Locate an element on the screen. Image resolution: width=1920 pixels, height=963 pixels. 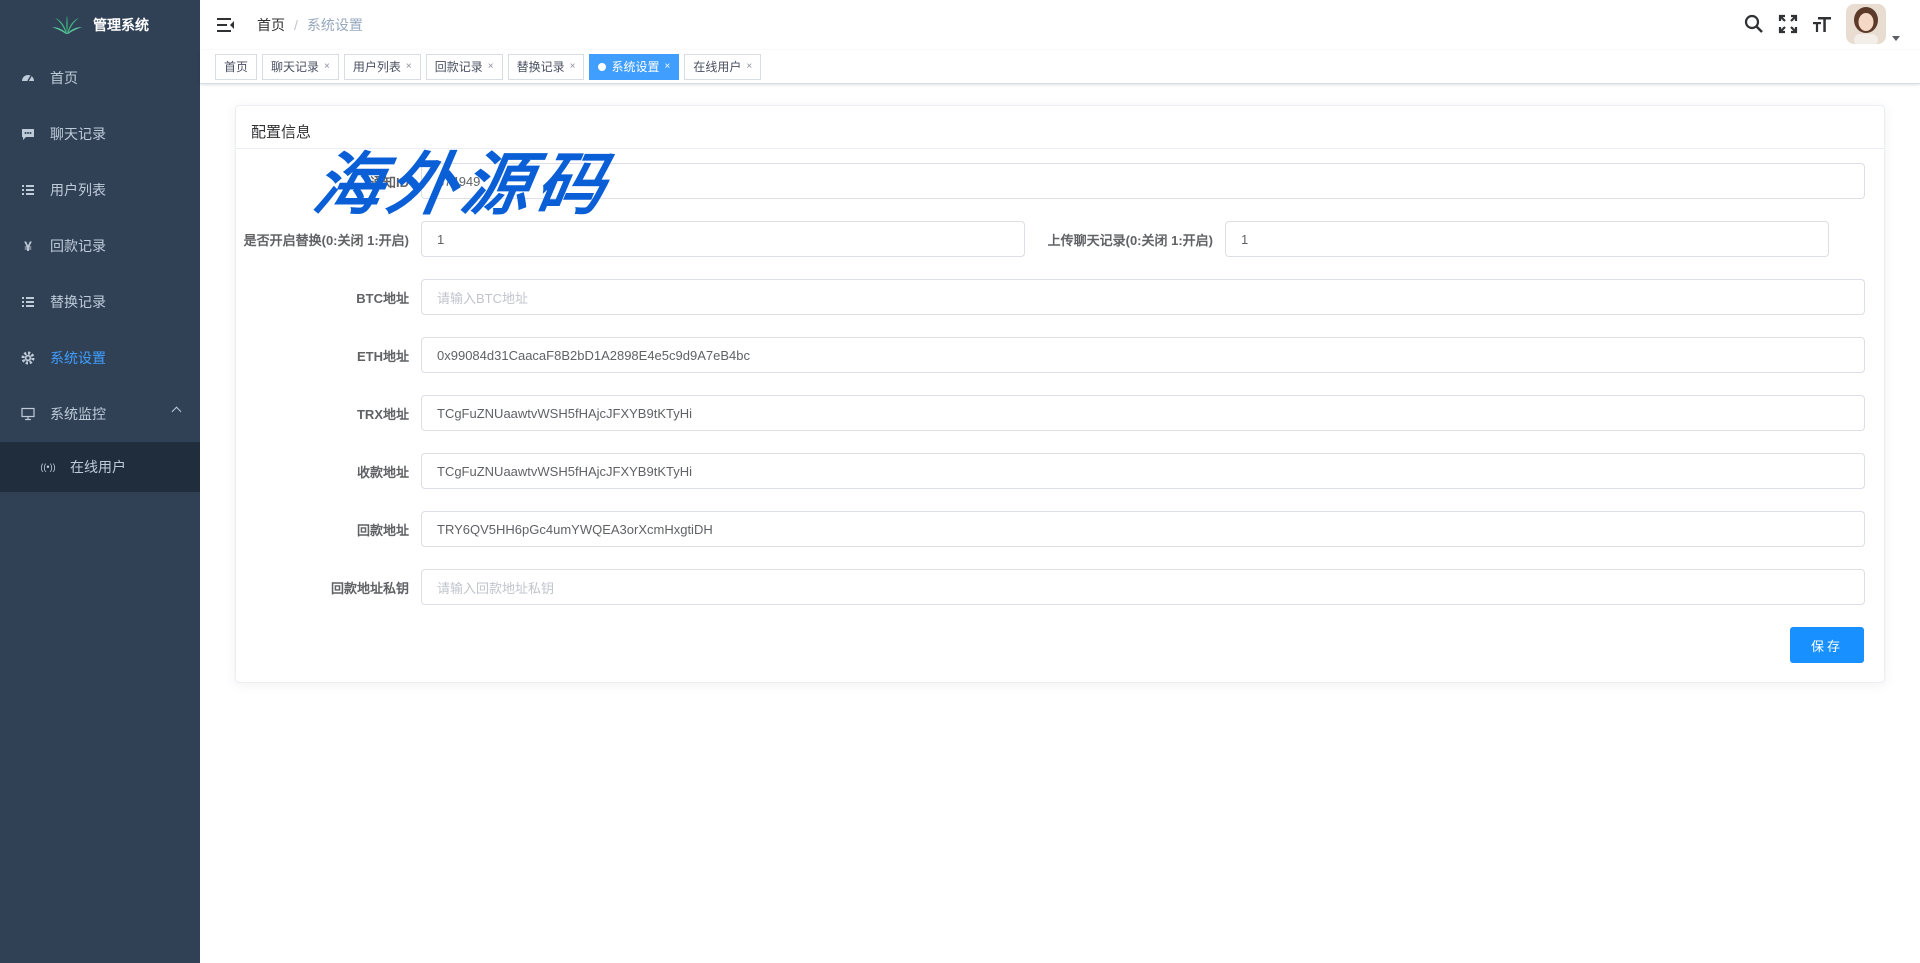
tag-chat: 聊天记录 × is located at coordinates (300, 66).